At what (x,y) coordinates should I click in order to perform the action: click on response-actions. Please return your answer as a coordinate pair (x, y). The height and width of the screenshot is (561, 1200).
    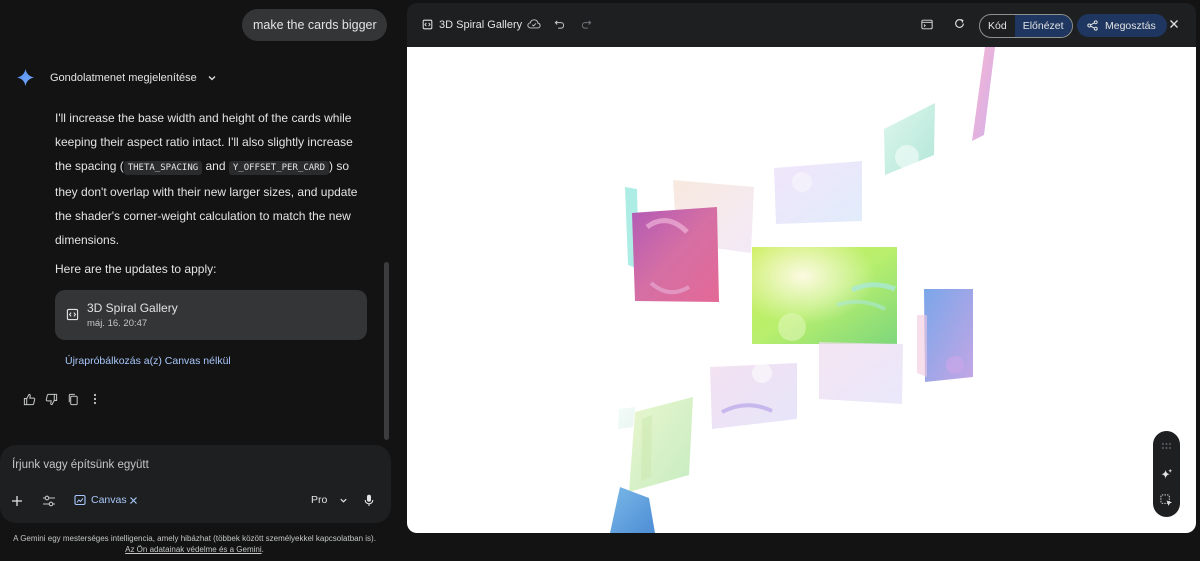
    Looking at the image, I should click on (62, 399).